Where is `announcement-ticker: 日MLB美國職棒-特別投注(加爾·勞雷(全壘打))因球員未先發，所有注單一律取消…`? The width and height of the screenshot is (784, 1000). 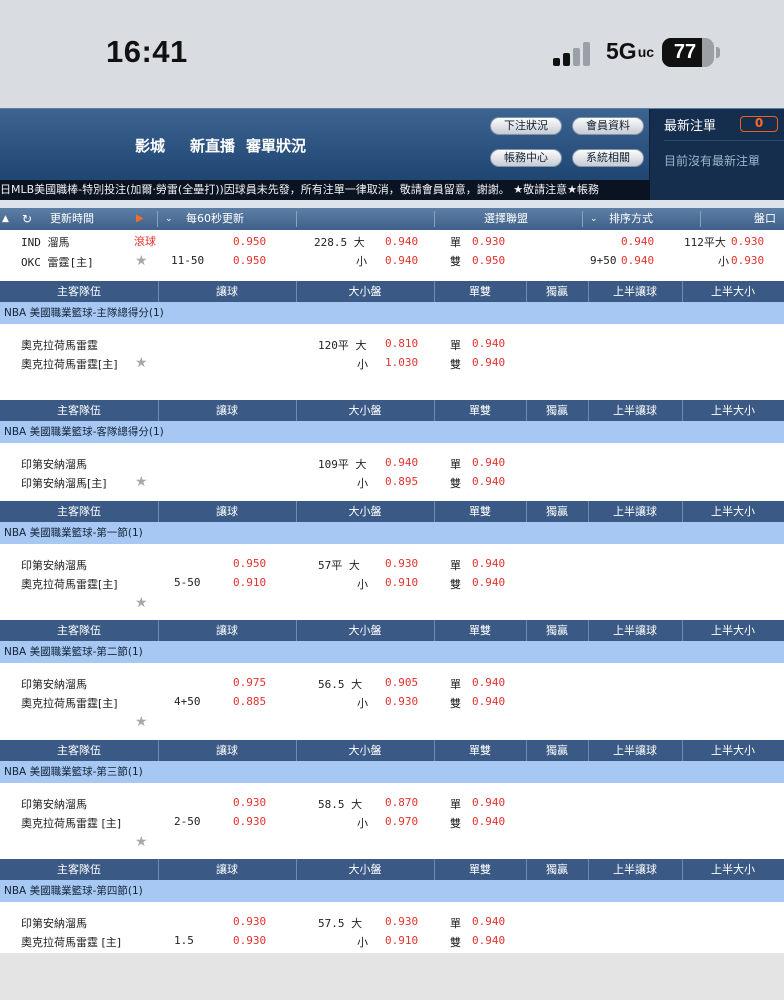 announcement-ticker: 日MLB美國職棒-特別投注(加爾·勞雷(全壘打))因球員未先發，所有注單一律取消… is located at coordinates (325, 190).